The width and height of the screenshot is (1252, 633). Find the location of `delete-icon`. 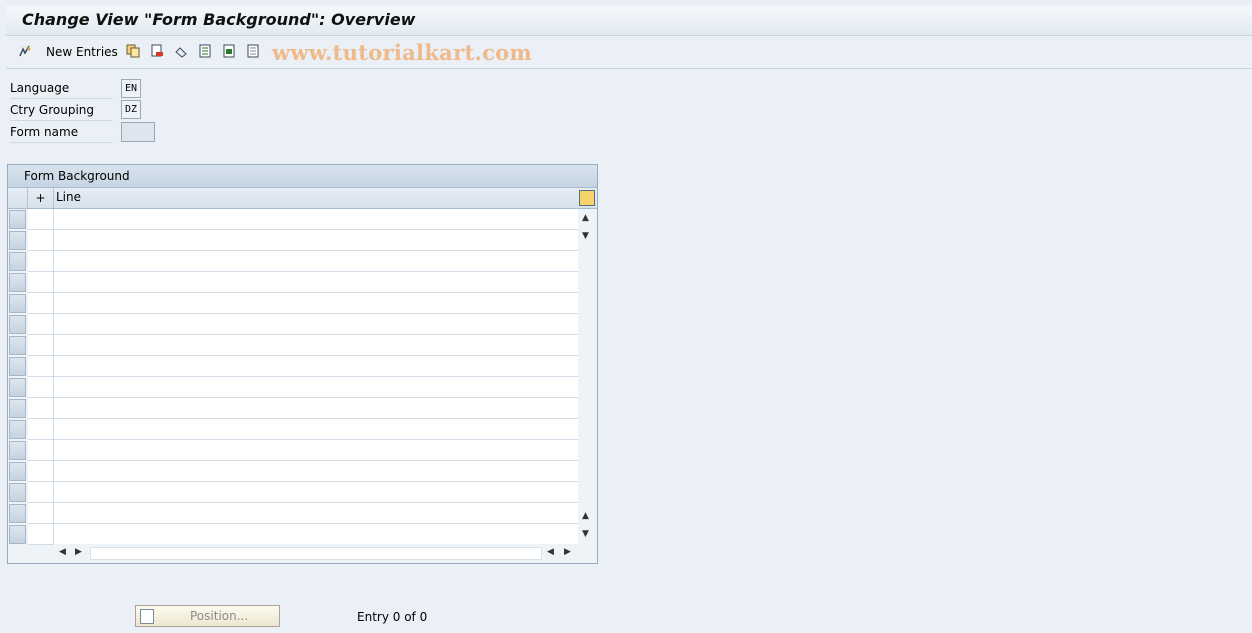

delete-icon is located at coordinates (157, 52).